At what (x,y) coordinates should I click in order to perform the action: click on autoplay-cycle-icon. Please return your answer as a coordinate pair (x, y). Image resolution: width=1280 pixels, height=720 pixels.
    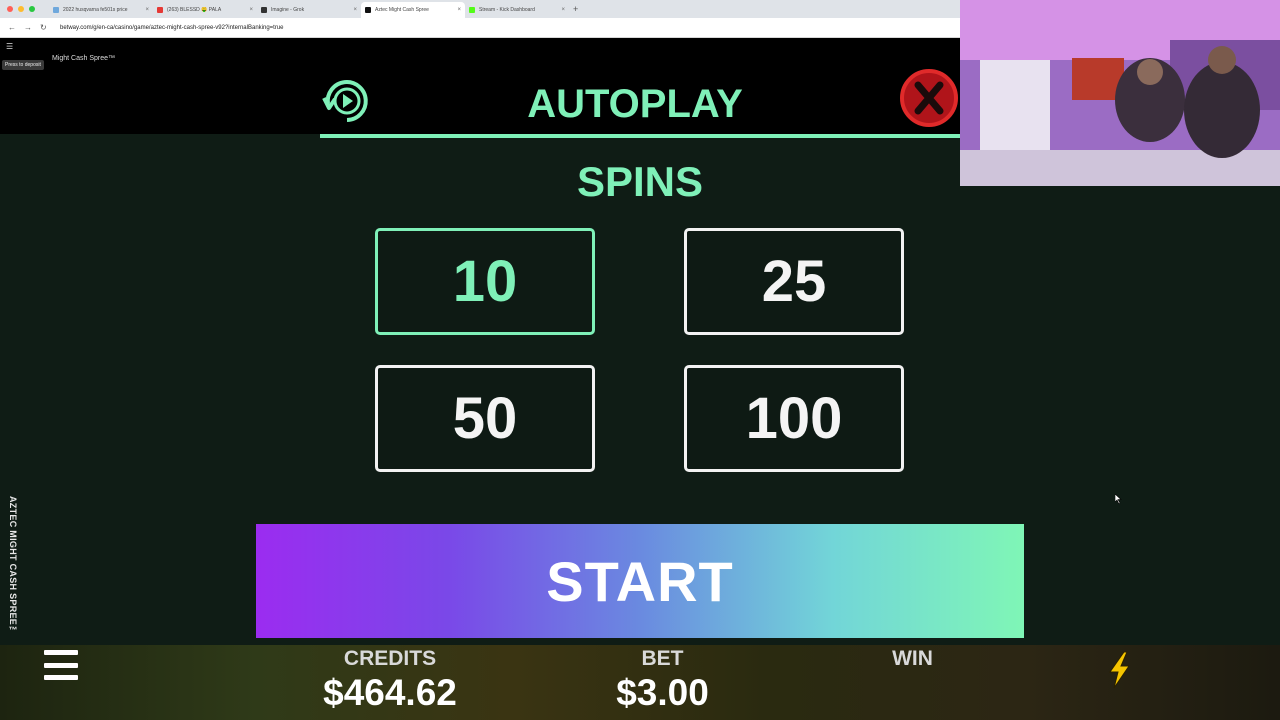
    Looking at the image, I should click on (345, 101).